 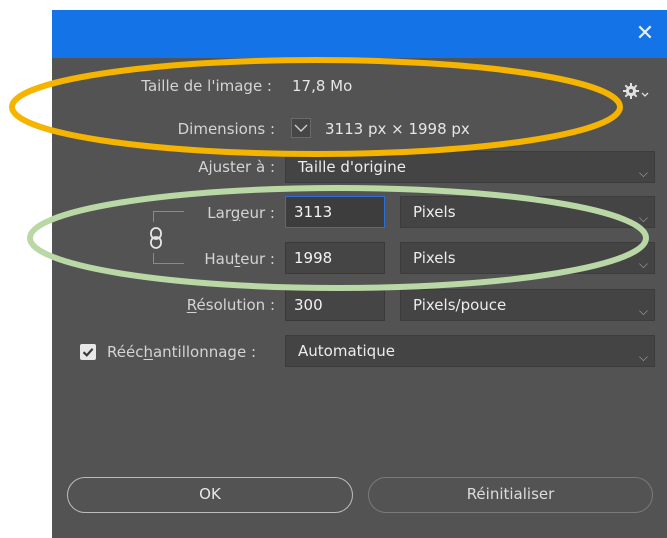 What do you see at coordinates (239, 259) in the screenshot?
I see `height-label: Hauteur :` at bounding box center [239, 259].